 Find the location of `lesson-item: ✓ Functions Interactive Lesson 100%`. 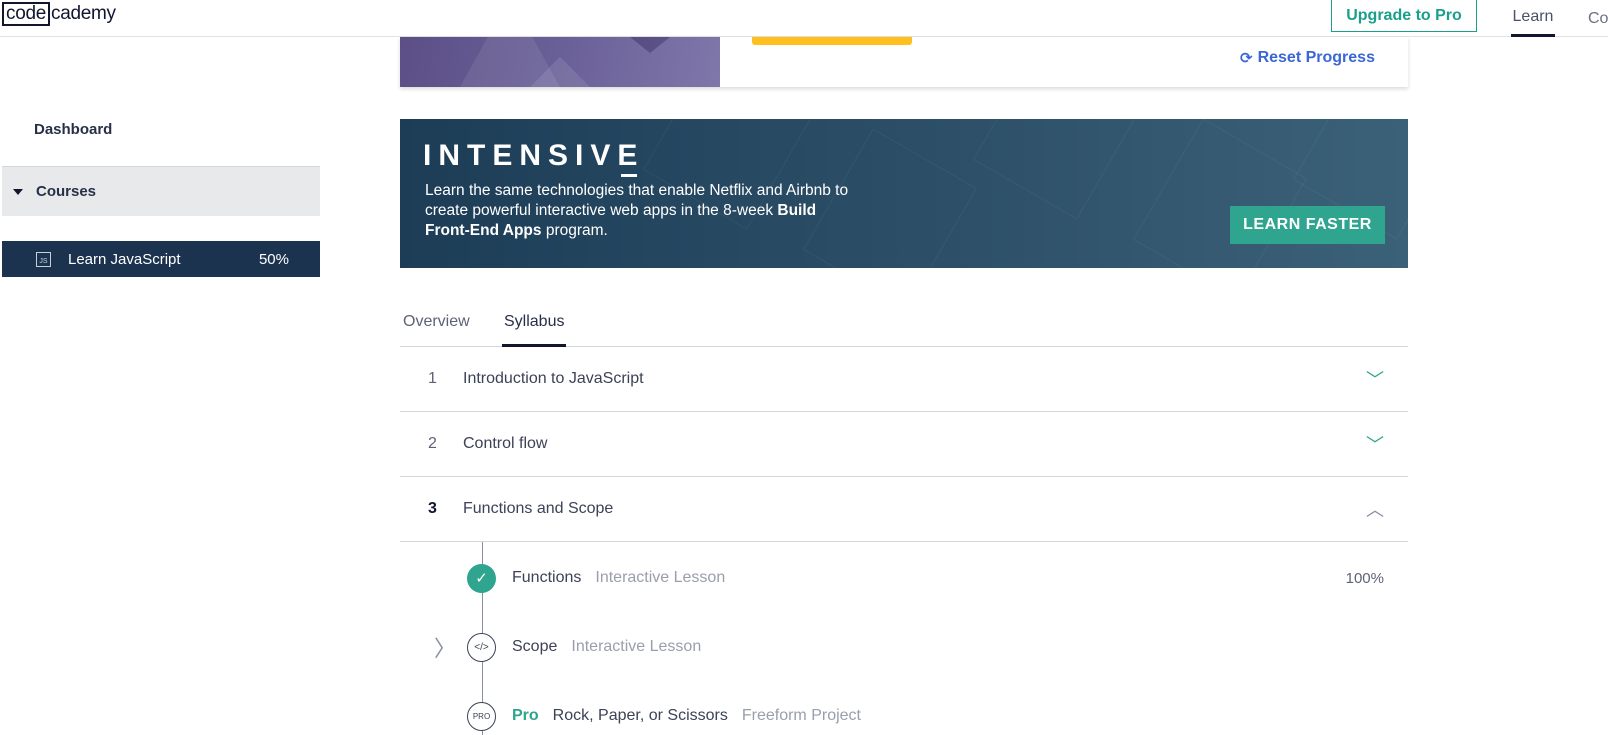

lesson-item: ✓ Functions Interactive Lesson 100% is located at coordinates (904, 578).